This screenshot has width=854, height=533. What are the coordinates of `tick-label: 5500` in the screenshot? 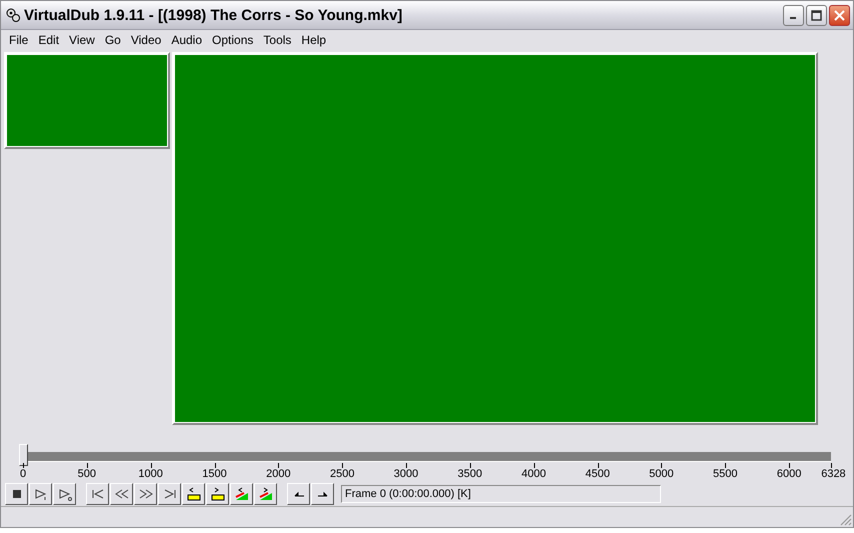 It's located at (725, 474).